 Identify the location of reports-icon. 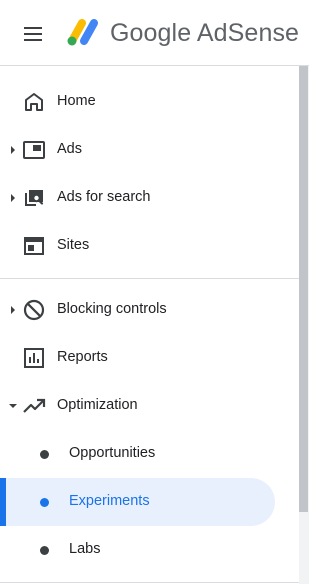
(34, 358).